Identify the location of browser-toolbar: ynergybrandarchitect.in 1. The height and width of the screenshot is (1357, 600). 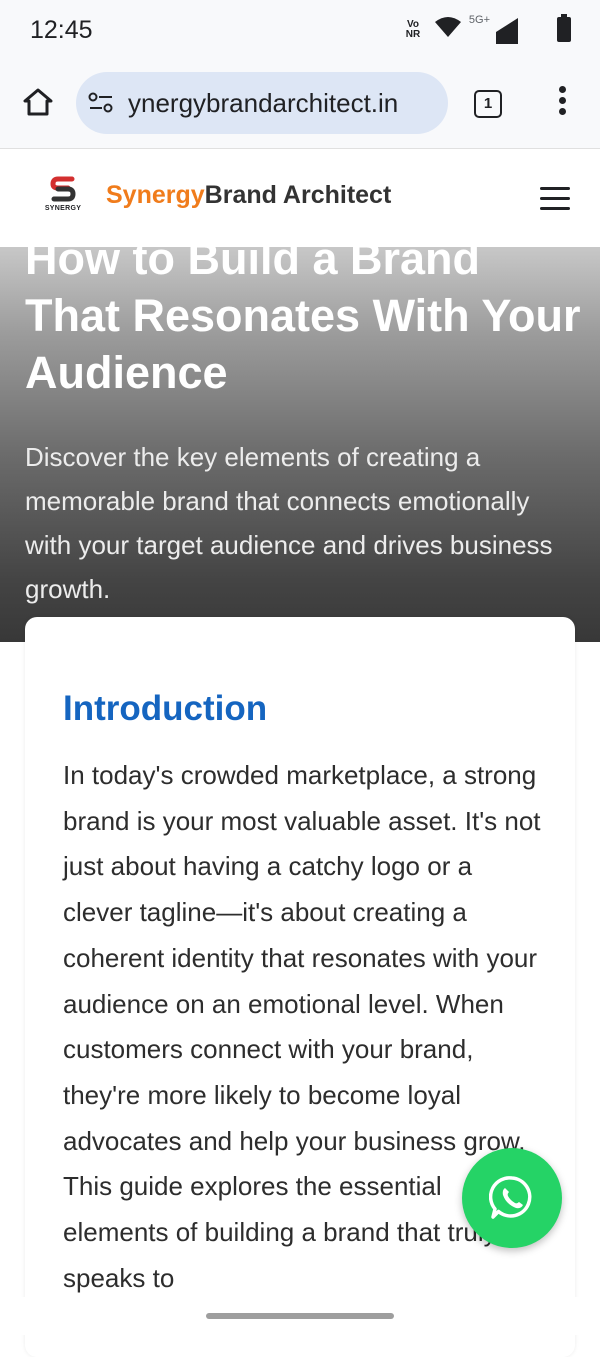
(300, 105).